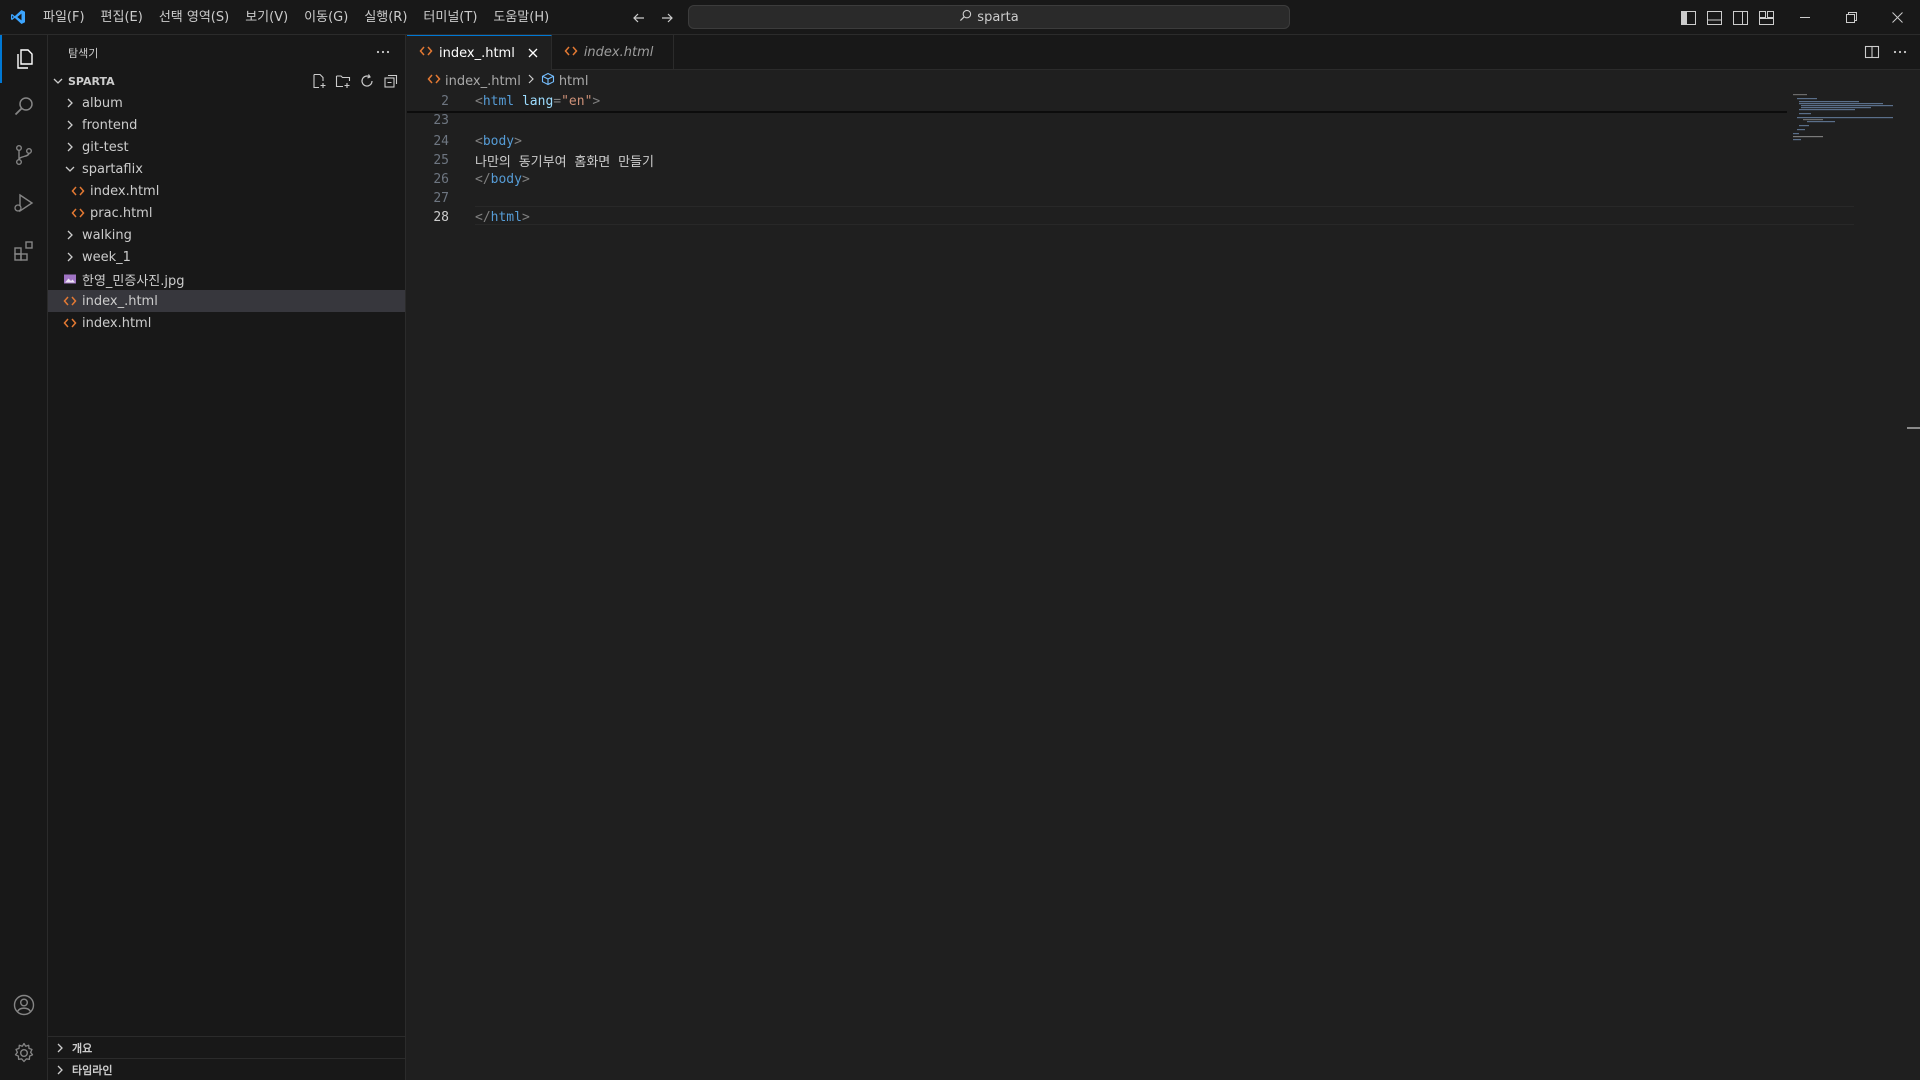 The height and width of the screenshot is (1080, 1920). What do you see at coordinates (577, 101) in the screenshot?
I see `code-token: "en"` at bounding box center [577, 101].